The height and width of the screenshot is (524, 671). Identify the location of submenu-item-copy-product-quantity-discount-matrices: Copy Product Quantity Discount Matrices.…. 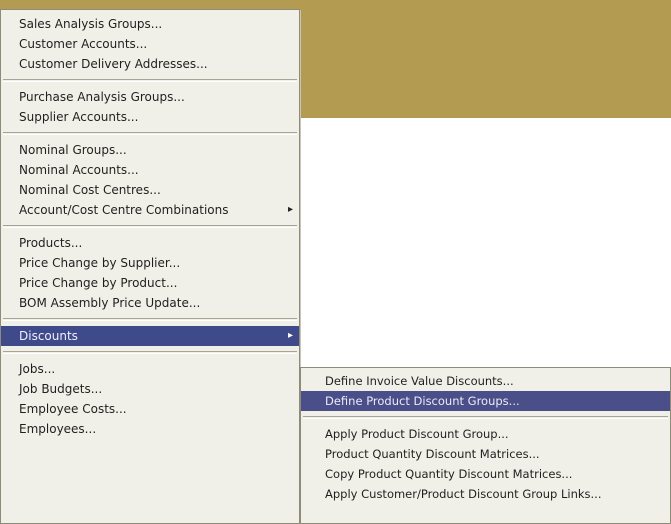
(485, 474).